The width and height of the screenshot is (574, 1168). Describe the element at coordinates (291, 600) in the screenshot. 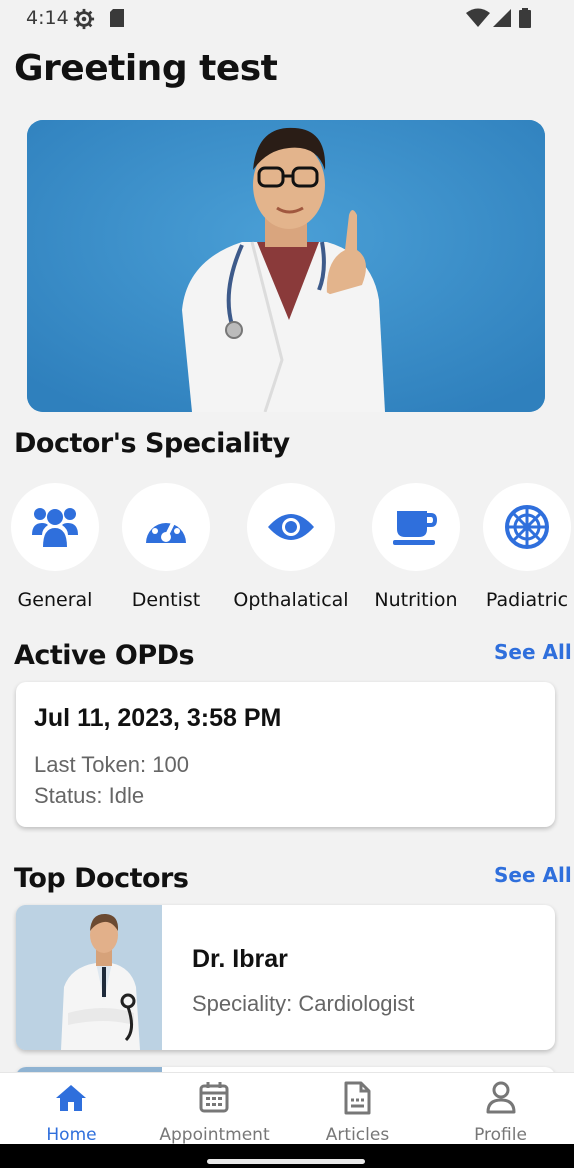

I see `speciality-label-opthalatical: Opthalatical` at that location.